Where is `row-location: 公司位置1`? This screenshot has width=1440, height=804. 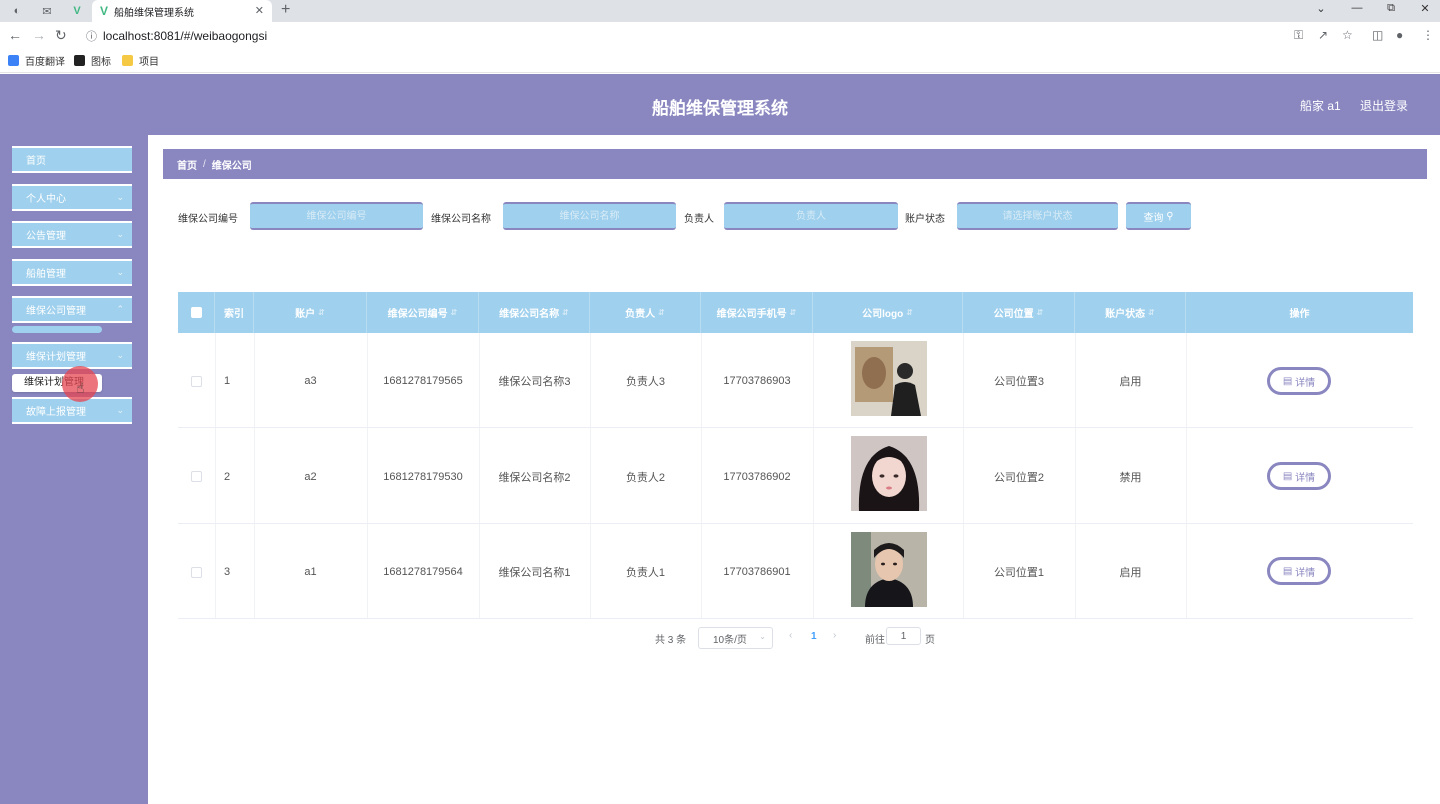 row-location: 公司位置1 is located at coordinates (1019, 572).